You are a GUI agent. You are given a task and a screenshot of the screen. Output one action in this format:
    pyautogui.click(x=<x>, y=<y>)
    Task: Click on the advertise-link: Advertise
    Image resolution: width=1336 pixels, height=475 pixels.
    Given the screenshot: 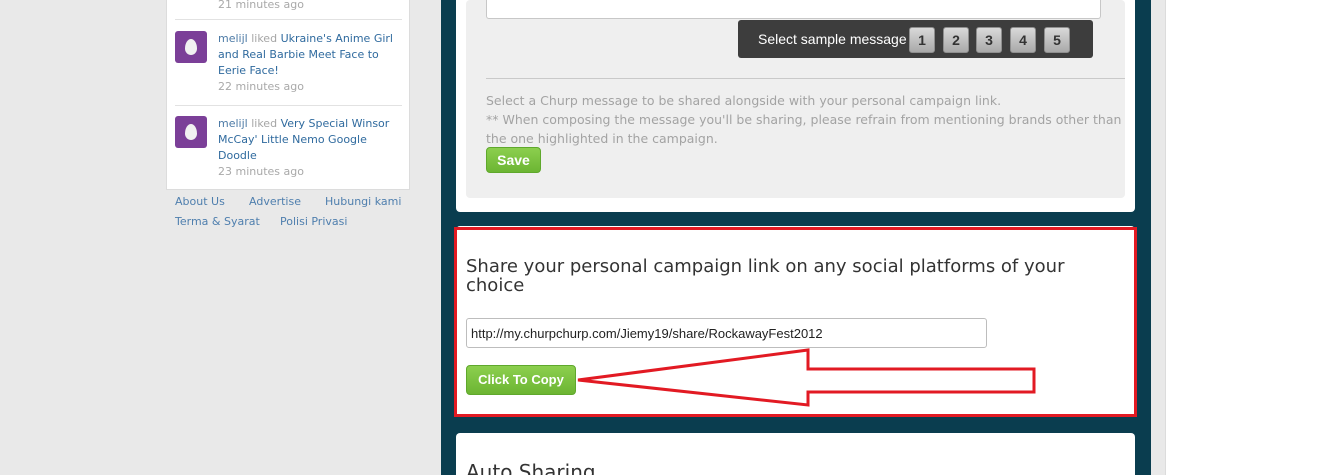 What is the action you would take?
    pyautogui.click(x=275, y=201)
    